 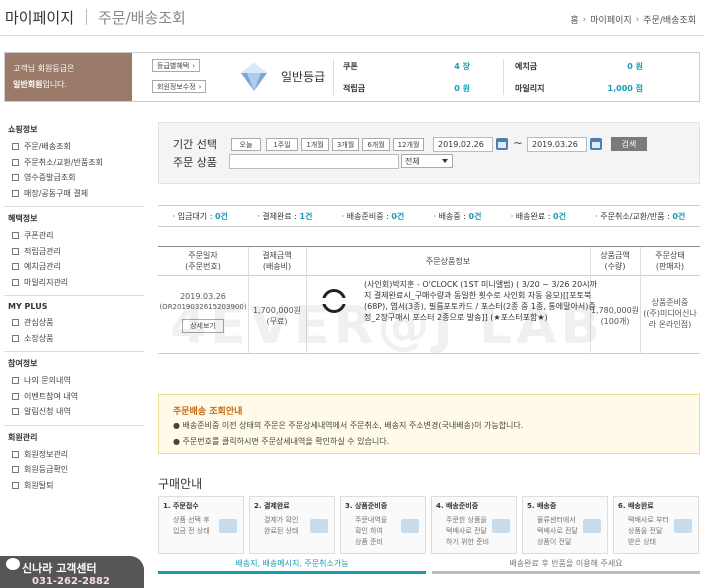 I want to click on step-description: 물류센터에서 택배사로 전달 상품이 전달, so click(x=557, y=531).